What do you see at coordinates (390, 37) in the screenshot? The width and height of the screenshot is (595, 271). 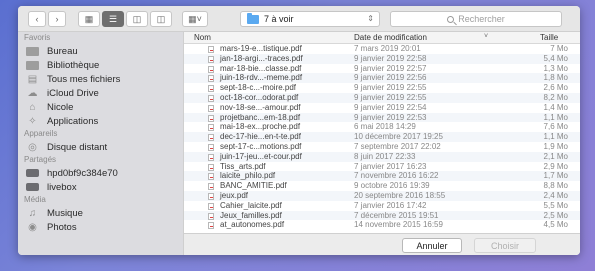 I see `column-date: Date de modification` at bounding box center [390, 37].